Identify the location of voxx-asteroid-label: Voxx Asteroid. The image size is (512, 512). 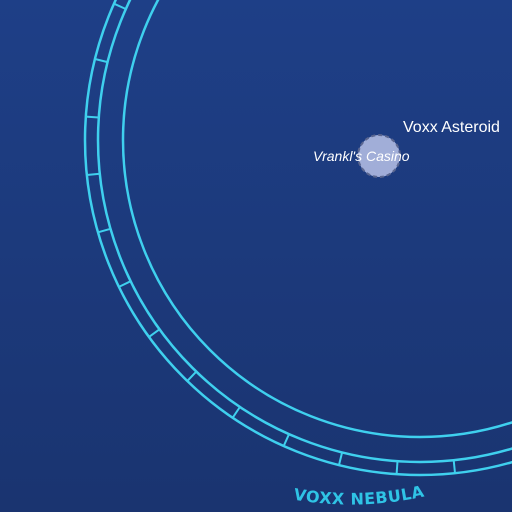
(451, 127).